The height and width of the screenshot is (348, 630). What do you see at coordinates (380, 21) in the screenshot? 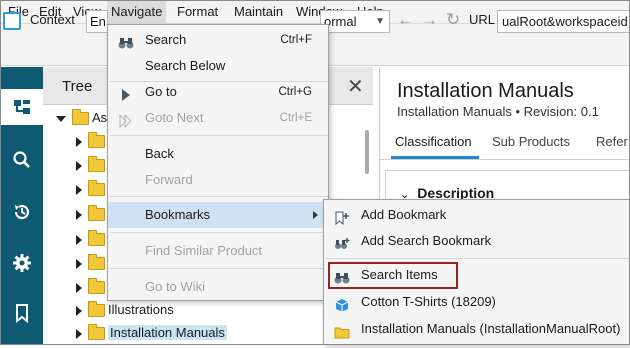
I see `chevron-down-icon: ▼` at bounding box center [380, 21].